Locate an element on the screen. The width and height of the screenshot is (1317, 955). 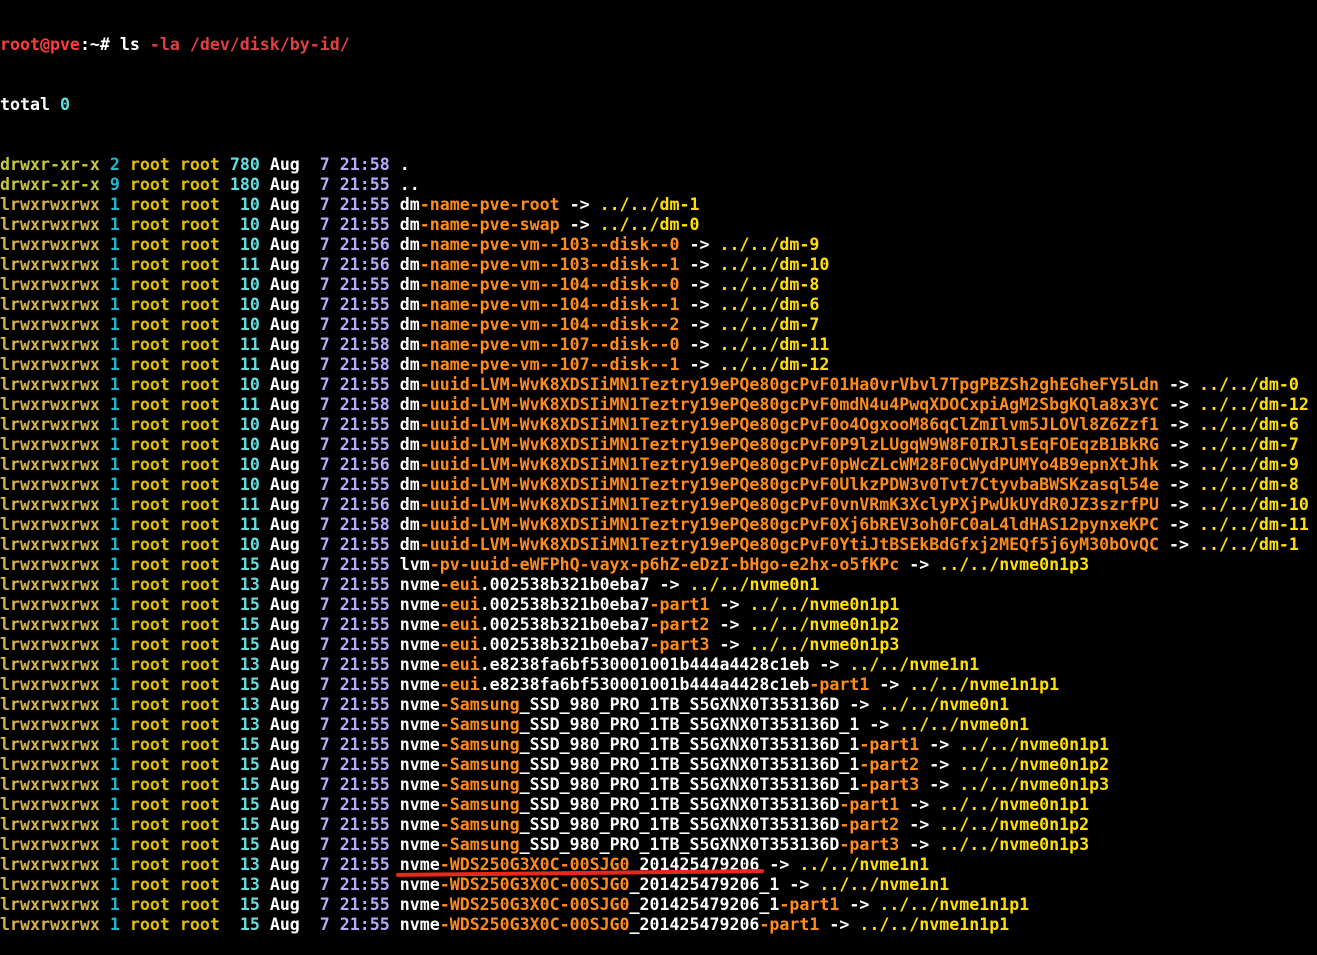
entry-name-part: .002538b321b0eba7 is located at coordinates (564, 604).